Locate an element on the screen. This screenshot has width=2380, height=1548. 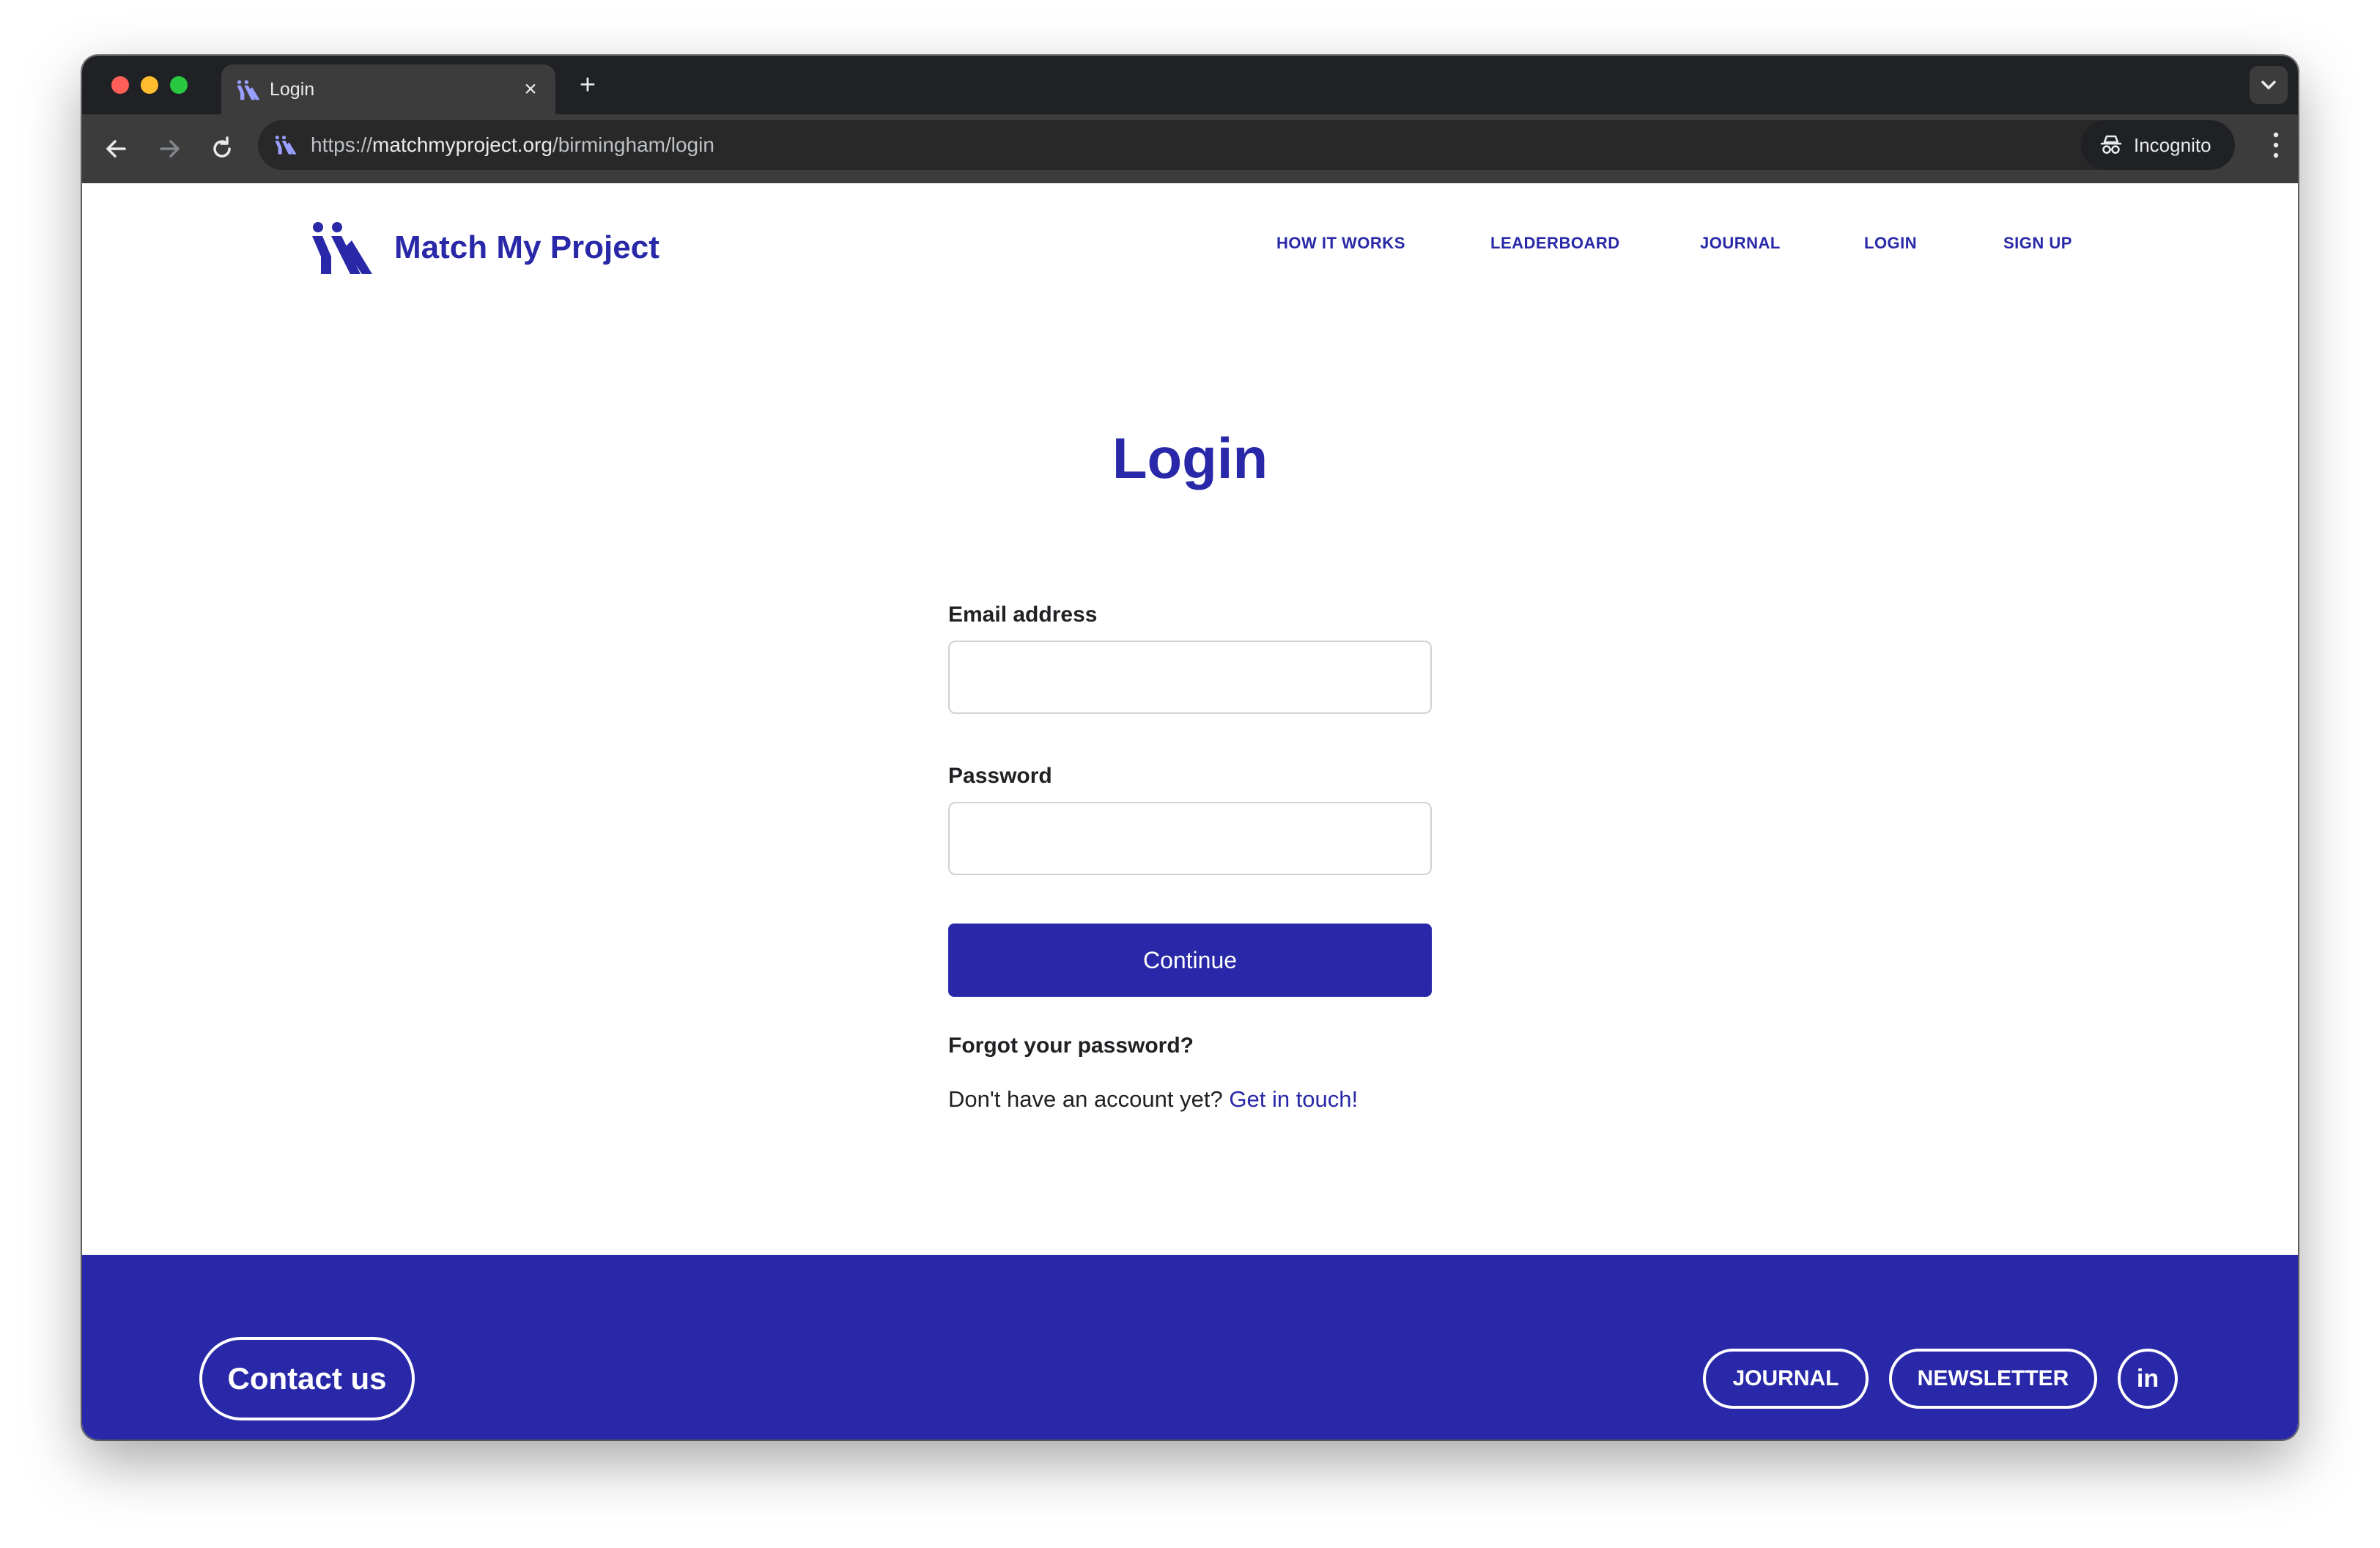
footer-newsletter-button: NEWSLETTER is located at coordinates (1993, 1379).